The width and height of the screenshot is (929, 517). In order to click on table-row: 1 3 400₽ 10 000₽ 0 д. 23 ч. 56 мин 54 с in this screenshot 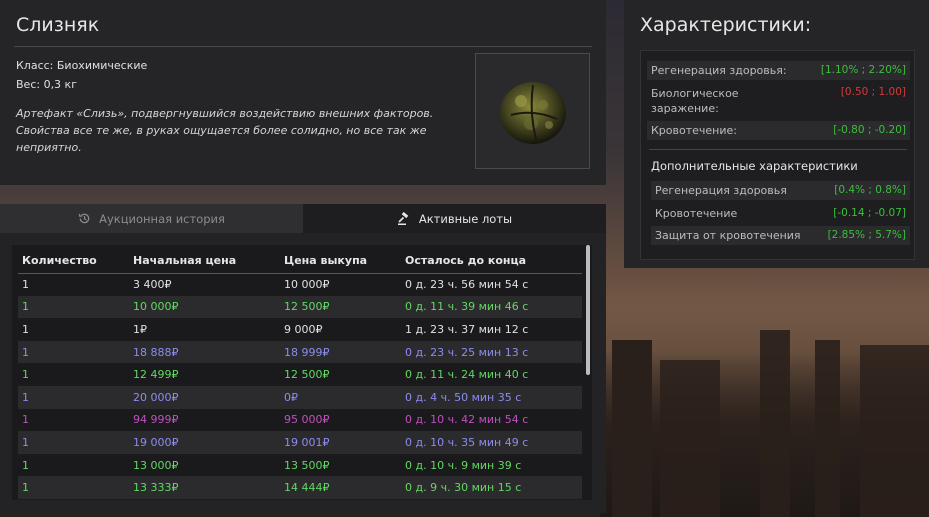, I will do `click(300, 284)`.